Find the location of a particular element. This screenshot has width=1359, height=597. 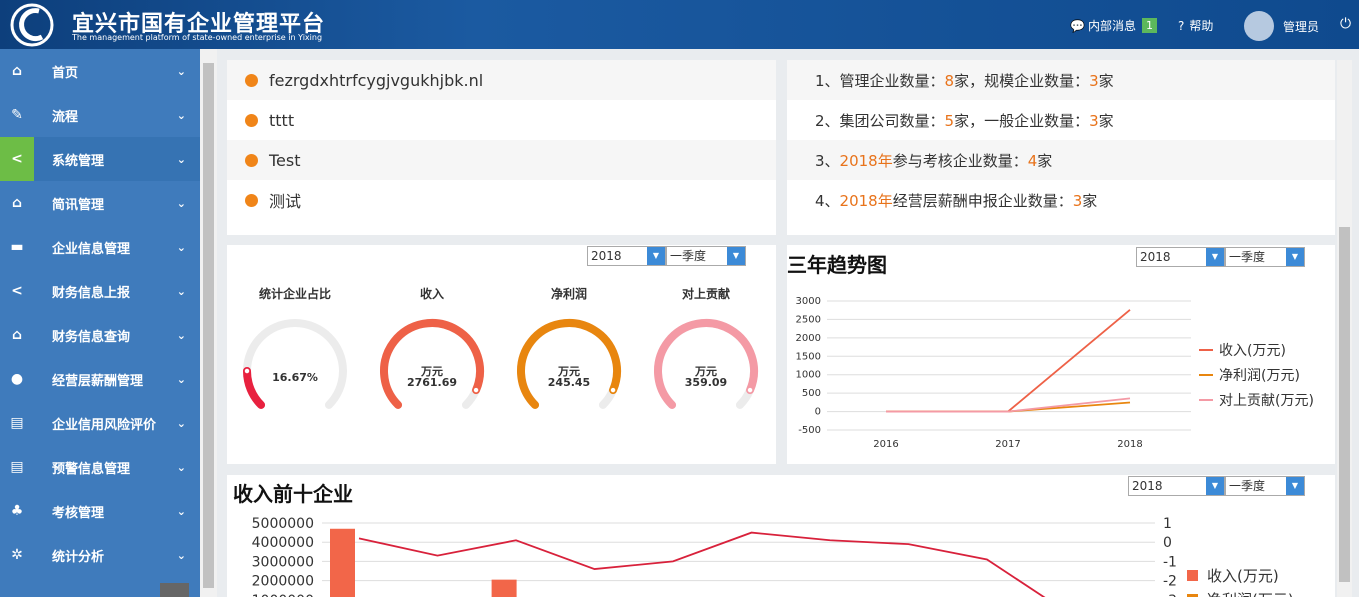

sidebar-item: ⌂ 简讯管理 ⌄ is located at coordinates (100, 203).